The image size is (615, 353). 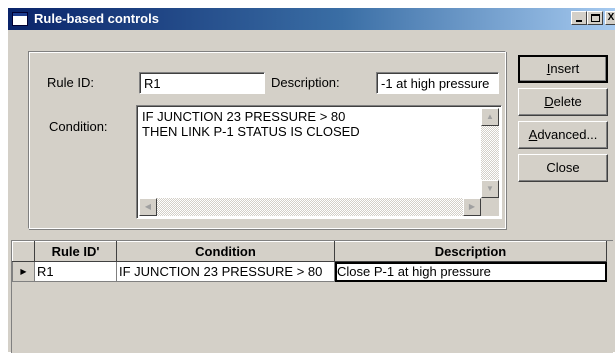 I want to click on grid-header-row: Rule ID' Condition Description, so click(x=309, y=251).